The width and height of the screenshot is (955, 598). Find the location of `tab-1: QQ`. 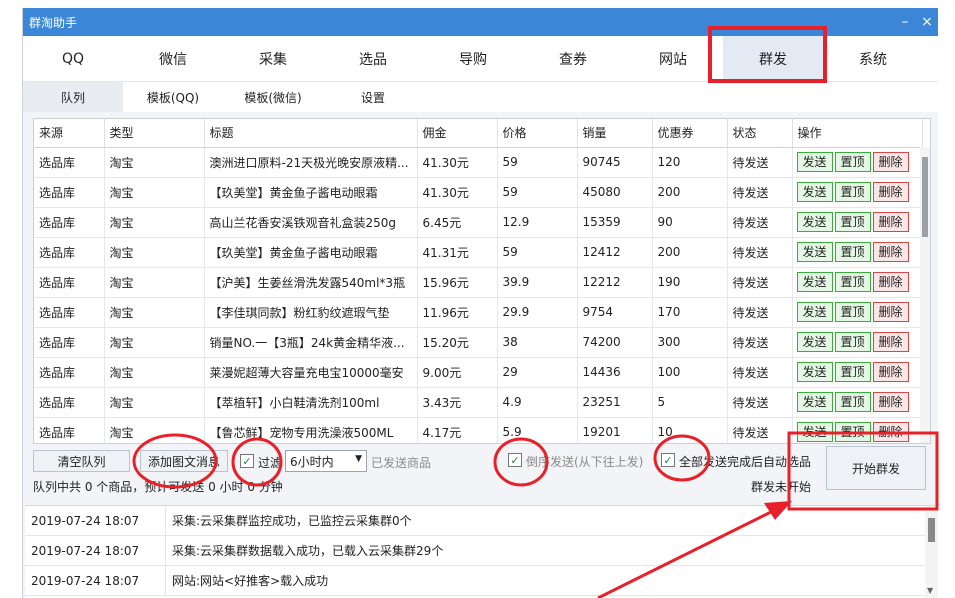

tab-1: QQ is located at coordinates (73, 58).